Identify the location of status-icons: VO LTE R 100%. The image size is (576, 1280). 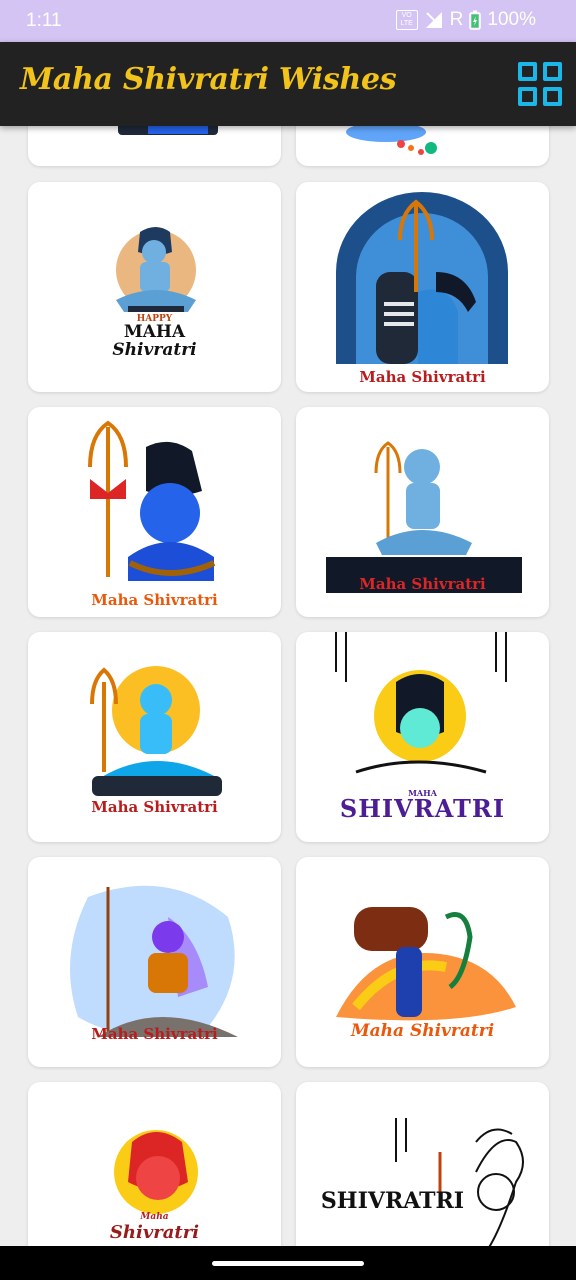
(465, 20).